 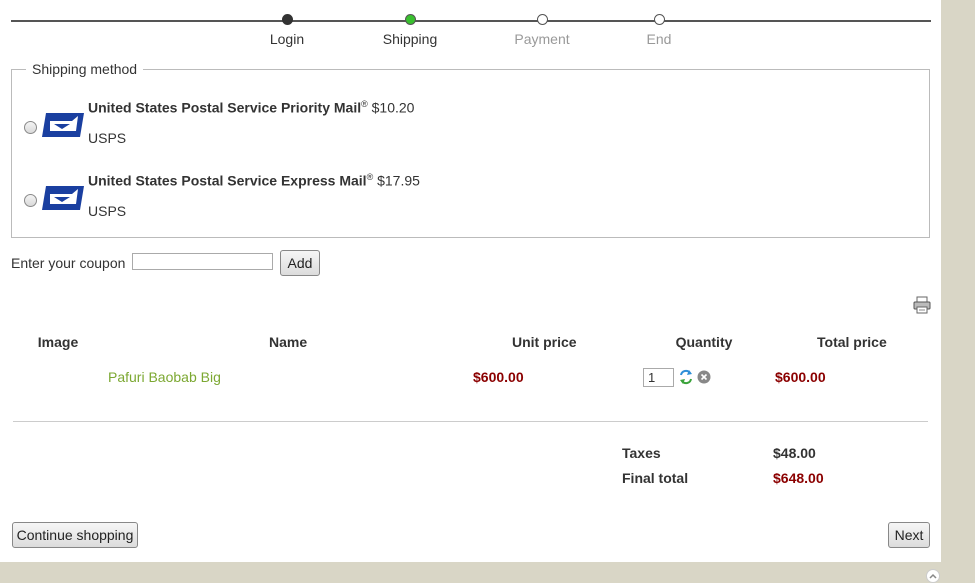 What do you see at coordinates (300, 263) in the screenshot?
I see `coupon-add-button: Add` at bounding box center [300, 263].